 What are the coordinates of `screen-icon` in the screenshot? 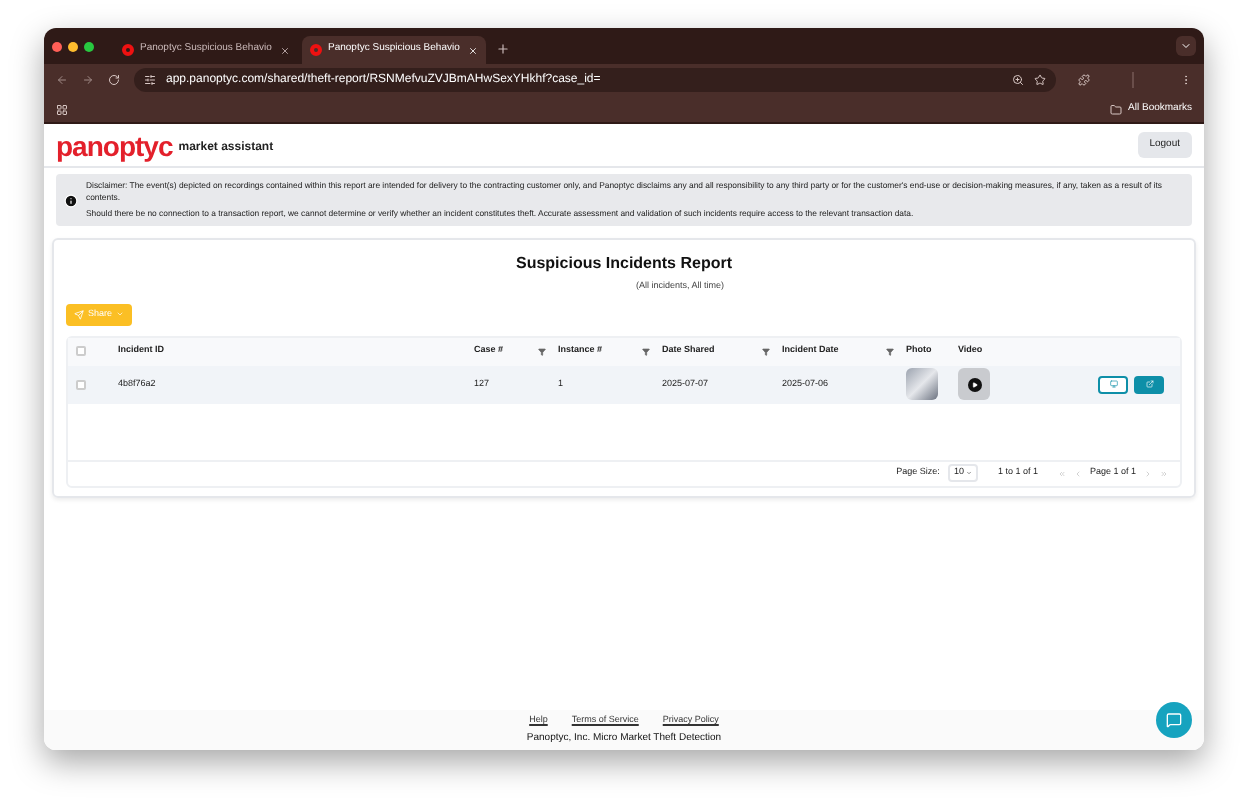 It's located at (1113, 384).